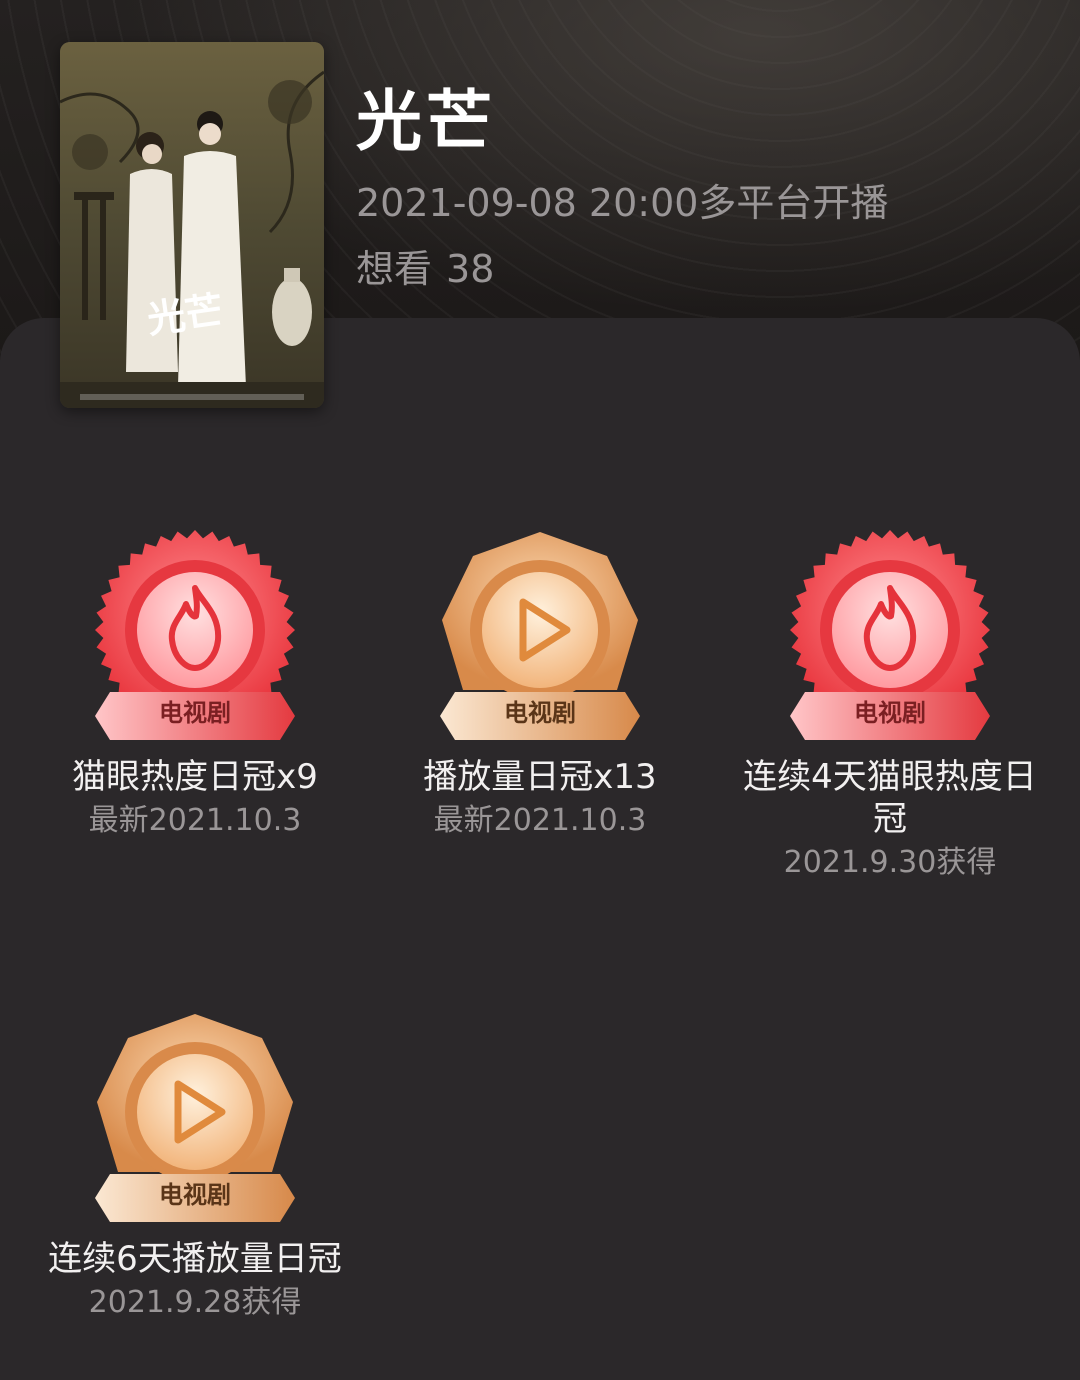 The width and height of the screenshot is (1080, 1380). What do you see at coordinates (426, 121) in the screenshot?
I see `show-title: 光芒` at bounding box center [426, 121].